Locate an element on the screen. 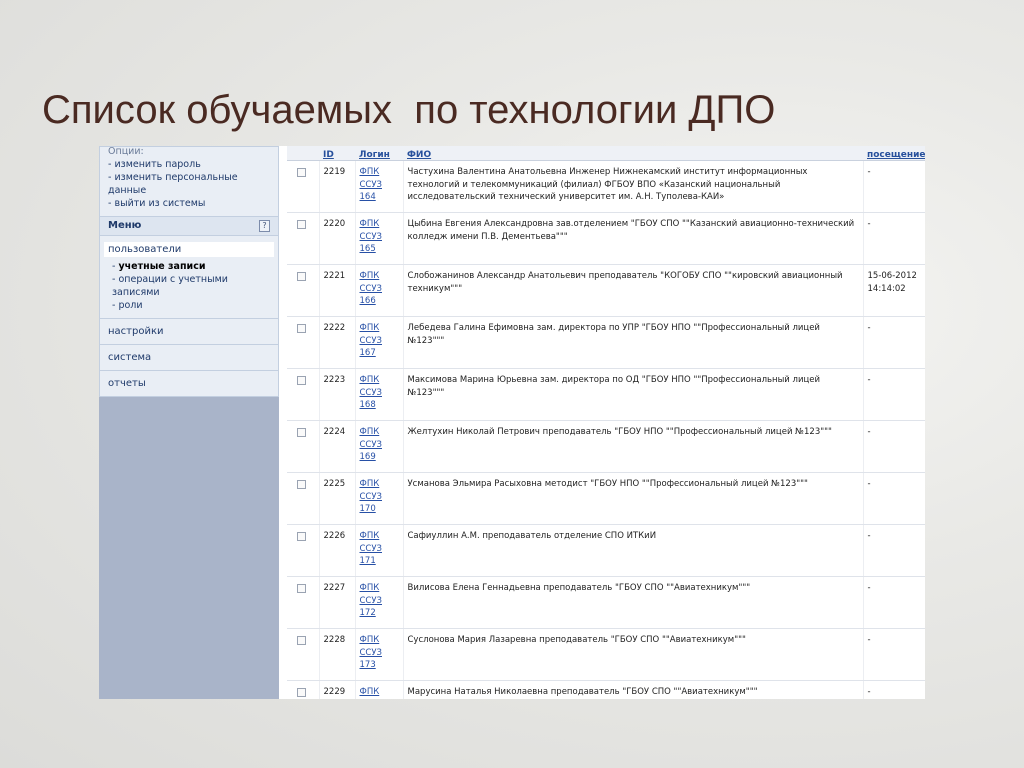 The width and height of the screenshot is (1024, 768). row-login-link: 170 is located at coordinates (379, 509).